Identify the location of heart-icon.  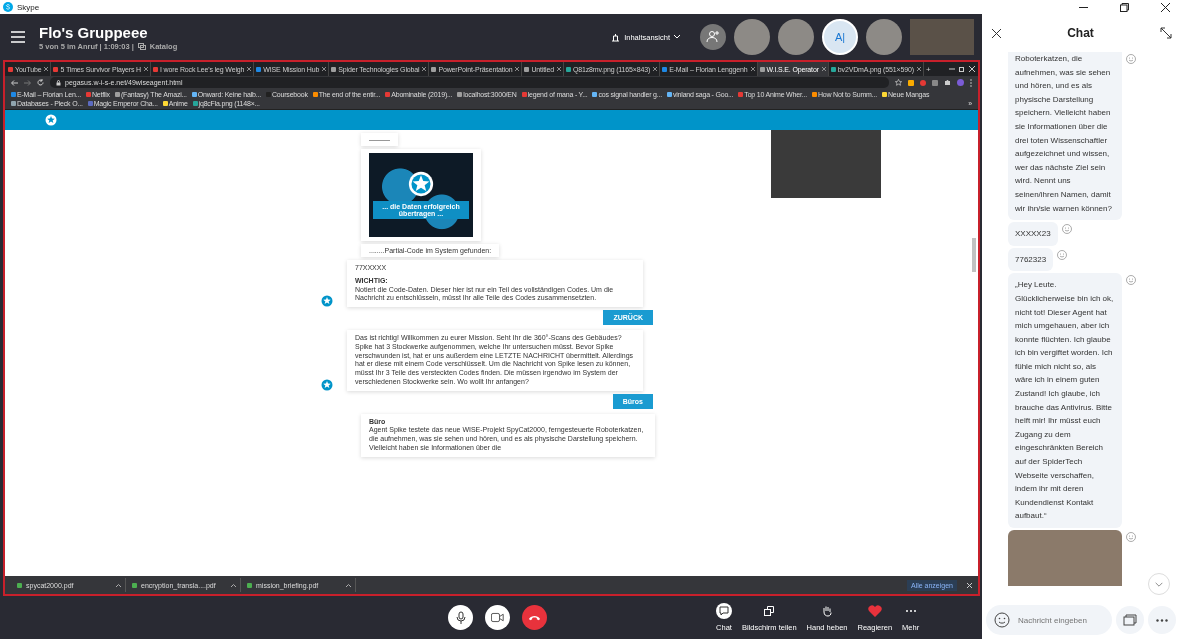
(874, 611).